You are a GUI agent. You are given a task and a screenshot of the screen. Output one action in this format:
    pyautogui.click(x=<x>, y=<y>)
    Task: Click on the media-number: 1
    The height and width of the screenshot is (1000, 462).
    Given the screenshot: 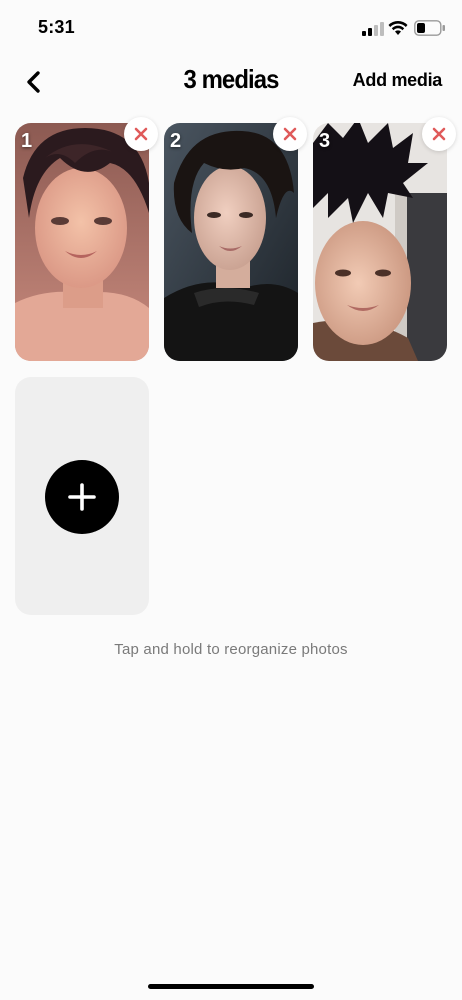 What is the action you would take?
    pyautogui.click(x=27, y=141)
    